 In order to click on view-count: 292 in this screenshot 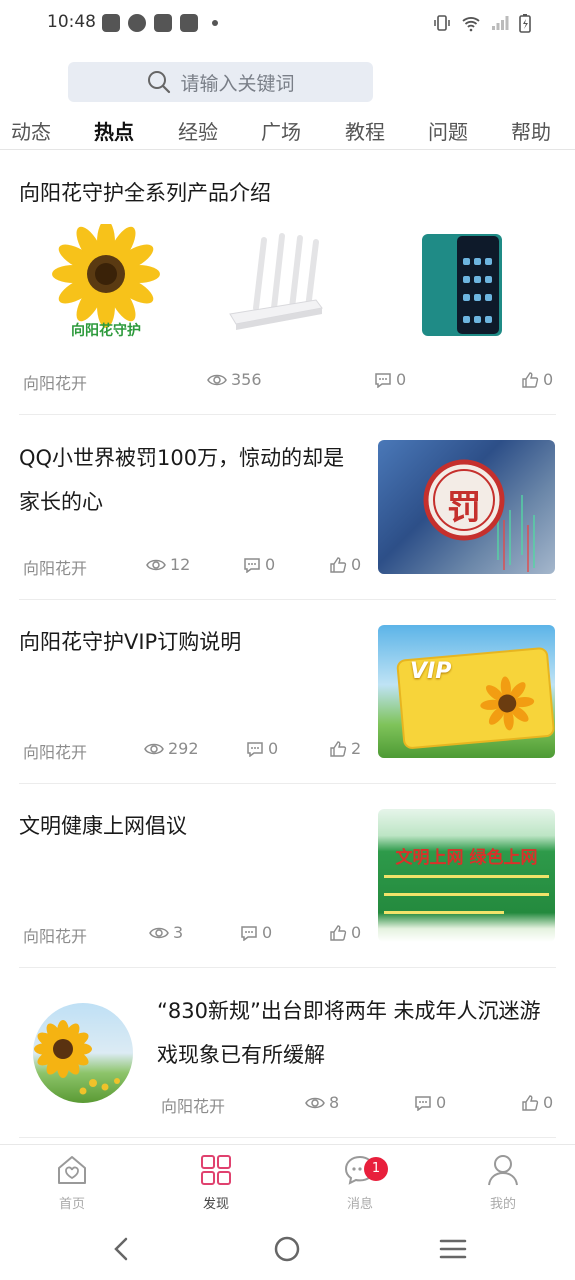, I will do `click(171, 748)`.